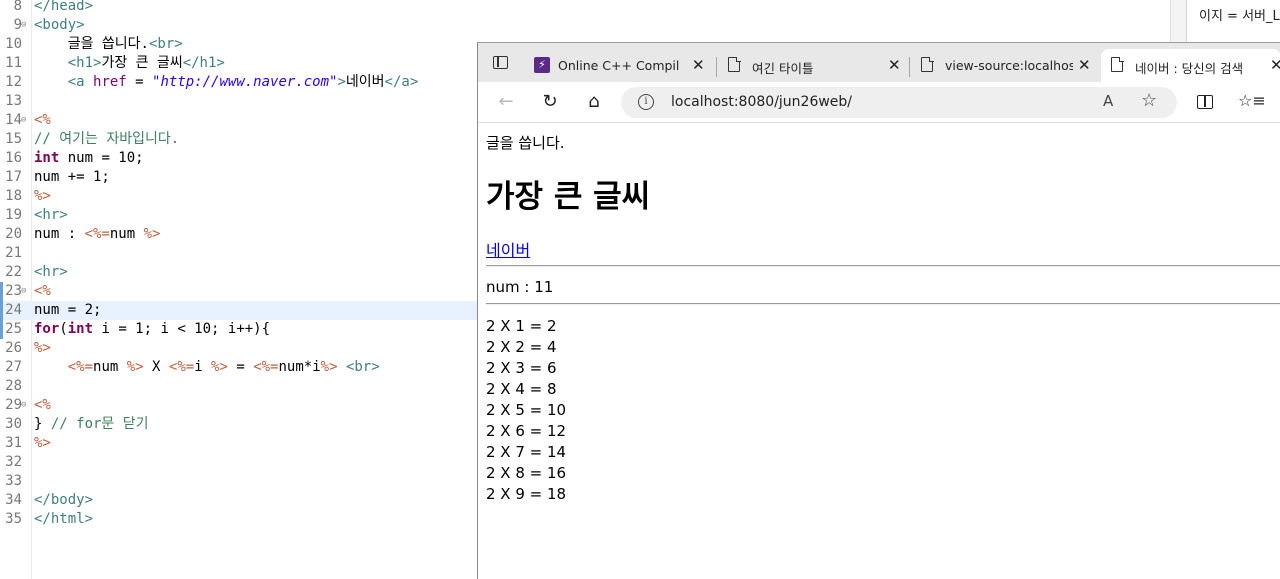 The width and height of the screenshot is (1280, 579). I want to click on code-text: <h1>가장 큰 글씨</h1>, so click(129, 63).